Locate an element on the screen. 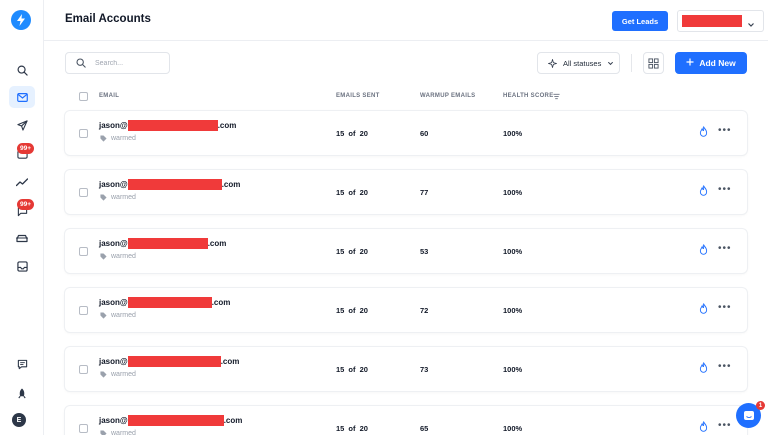 This screenshot has width=768, height=435. sparkle-icon is located at coordinates (552, 63).